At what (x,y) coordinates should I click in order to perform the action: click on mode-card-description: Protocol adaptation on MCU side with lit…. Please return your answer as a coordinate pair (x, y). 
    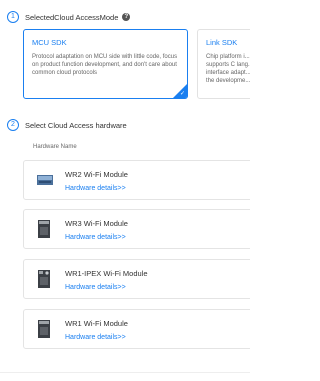
    Looking at the image, I should click on (105, 65).